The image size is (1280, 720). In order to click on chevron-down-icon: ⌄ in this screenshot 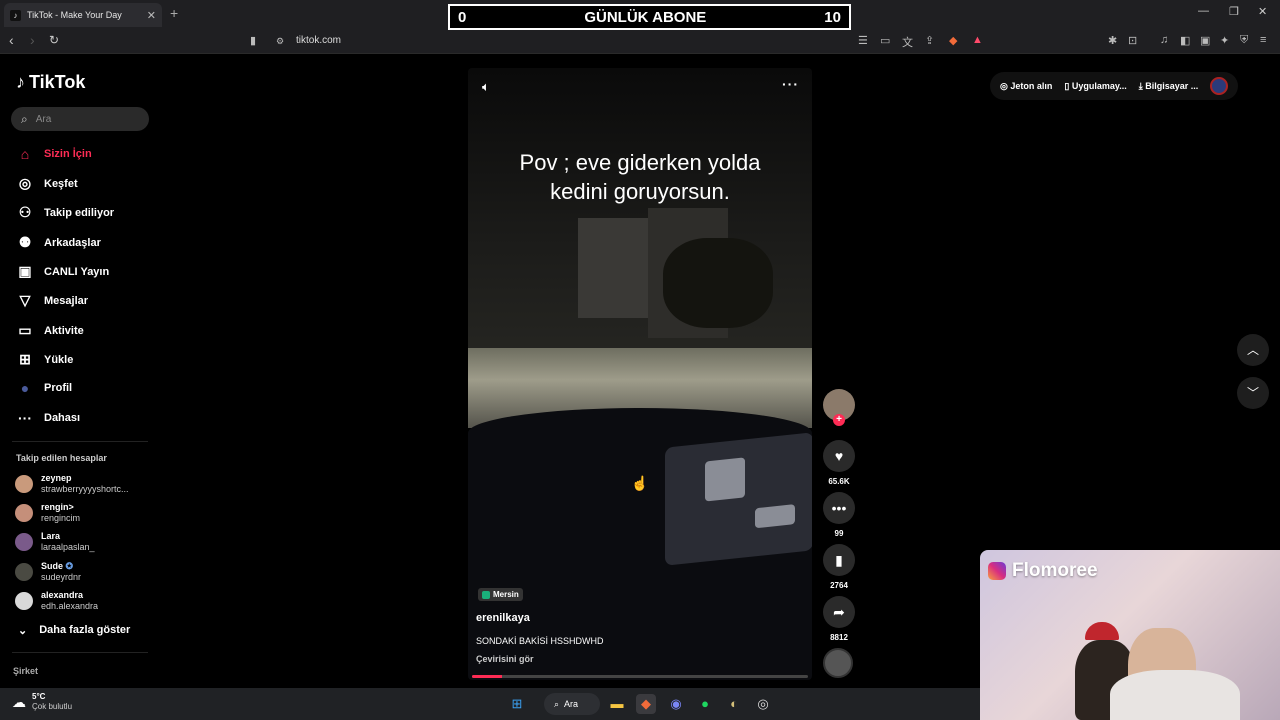, I will do `click(23, 631)`.